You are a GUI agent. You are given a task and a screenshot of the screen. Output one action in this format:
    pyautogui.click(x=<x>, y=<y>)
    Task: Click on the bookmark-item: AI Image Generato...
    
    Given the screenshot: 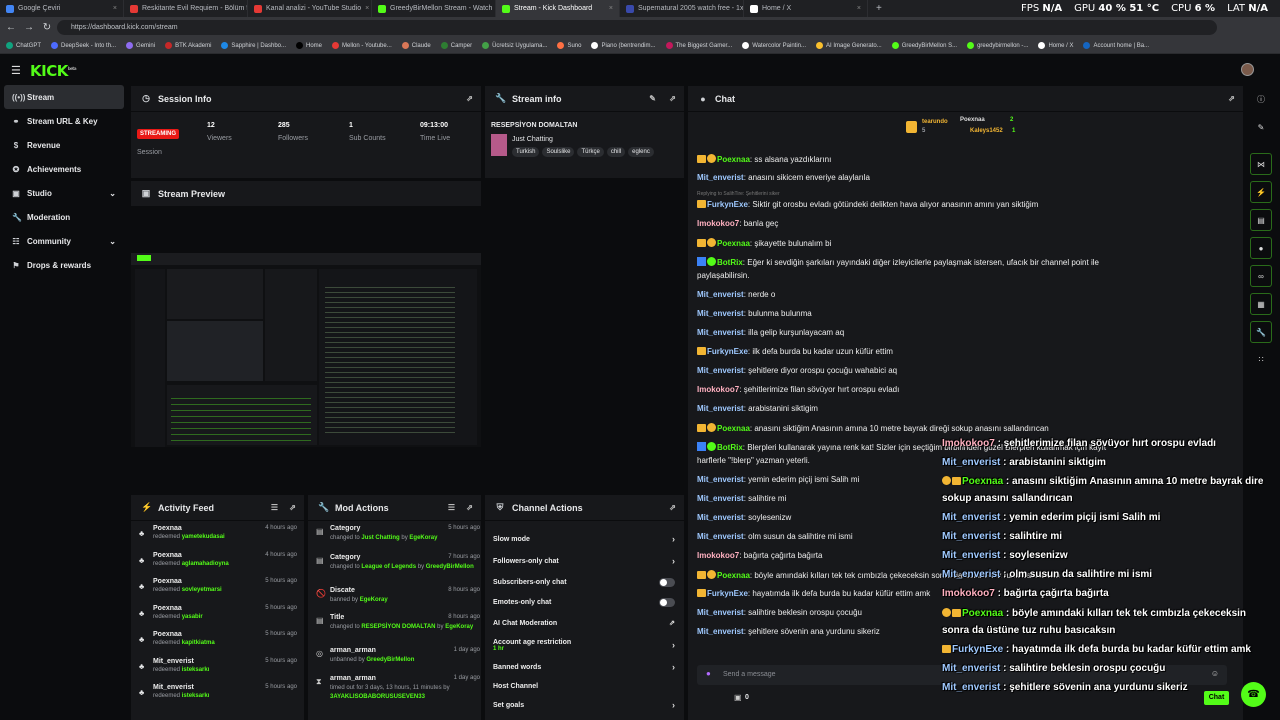 What is the action you would take?
    pyautogui.click(x=849, y=45)
    